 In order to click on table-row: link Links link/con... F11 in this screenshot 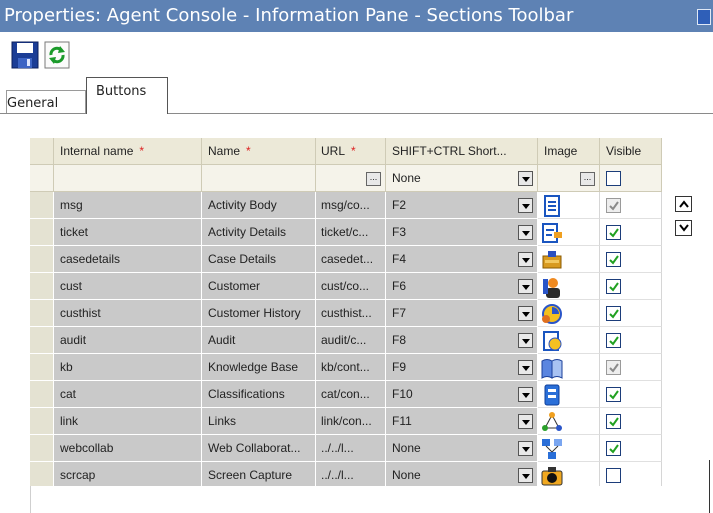, I will do `click(346, 421)`.